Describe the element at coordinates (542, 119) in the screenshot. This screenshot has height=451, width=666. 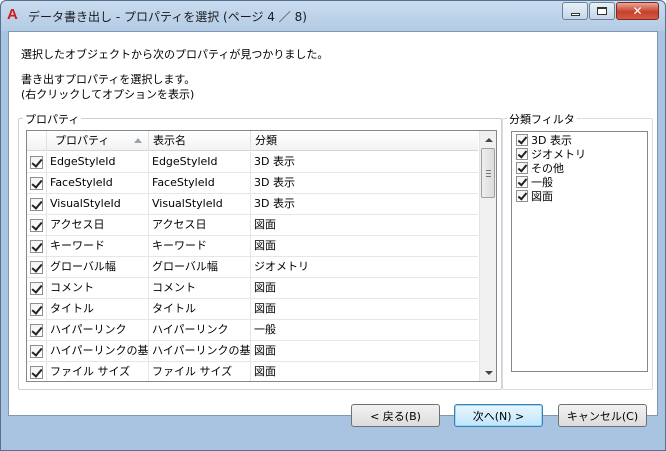
I see `filter-group-label: 分類フィルタ` at that location.